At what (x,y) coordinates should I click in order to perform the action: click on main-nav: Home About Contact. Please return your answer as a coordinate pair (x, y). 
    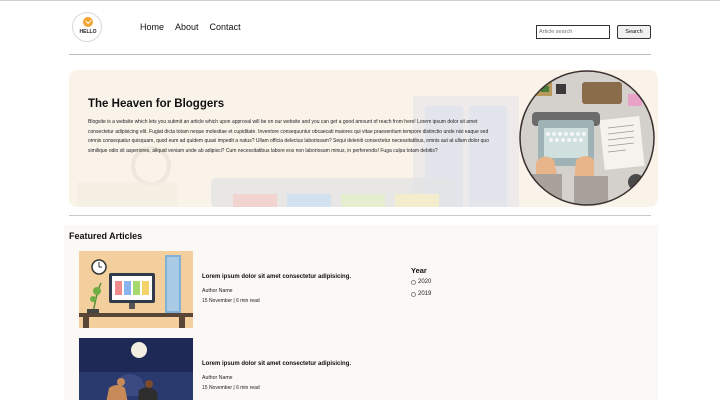
    Looking at the image, I should click on (190, 27).